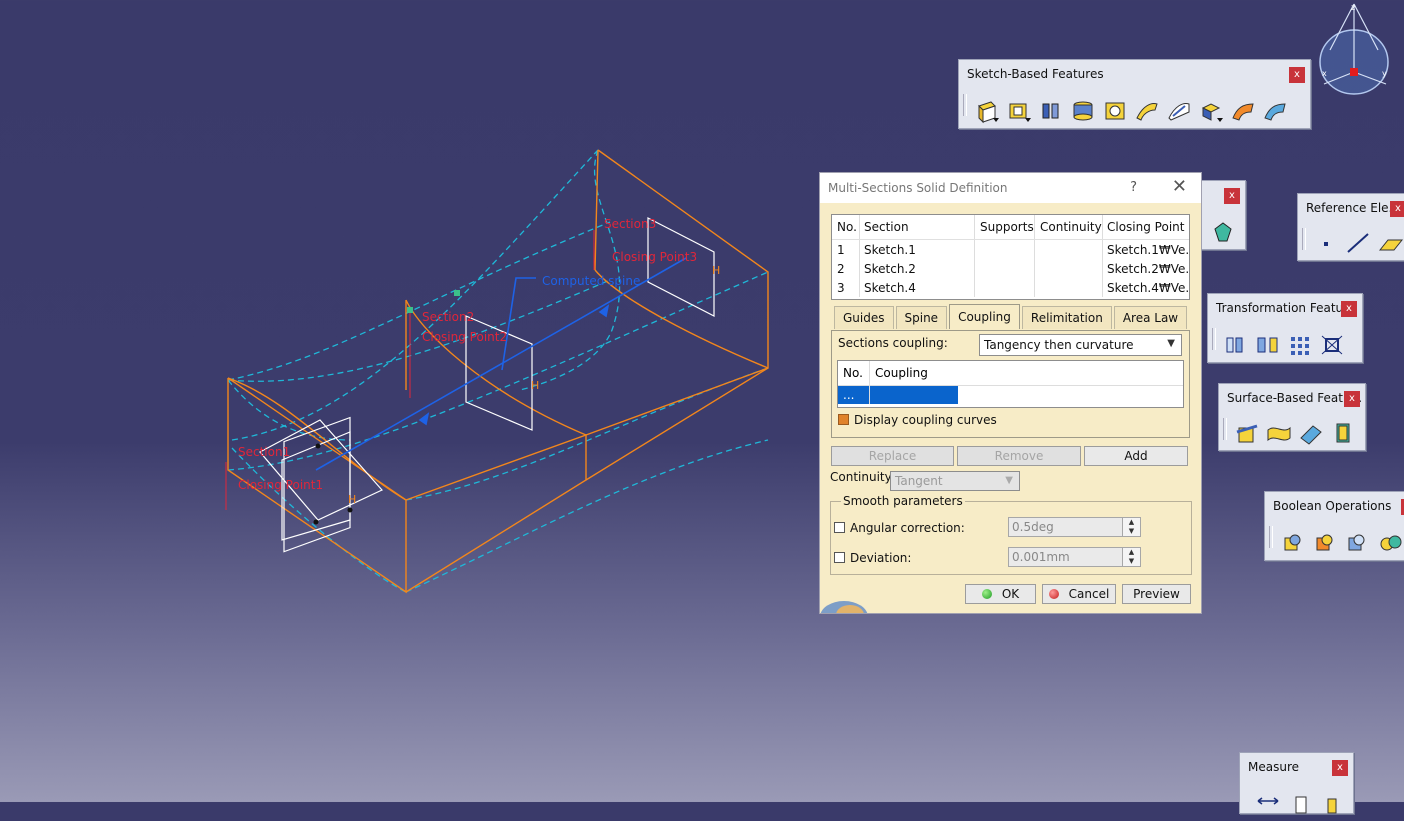 The image size is (1404, 821). Describe the element at coordinates (1300, 345) in the screenshot. I see `pattern-icon` at that location.